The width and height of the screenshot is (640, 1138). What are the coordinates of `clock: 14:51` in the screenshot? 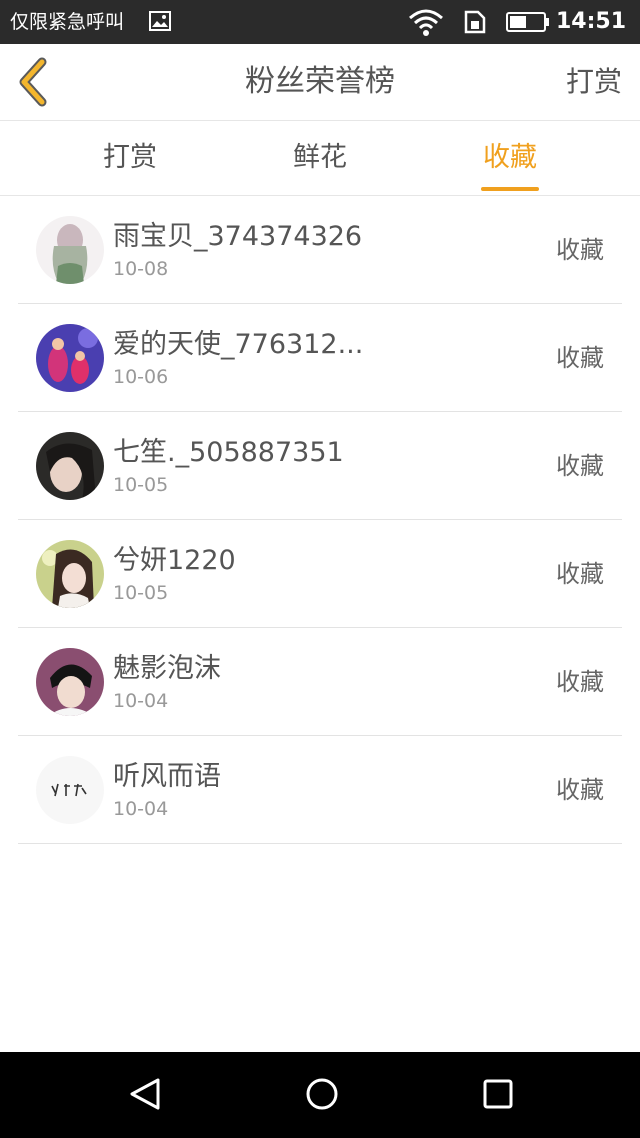 It's located at (590, 21).